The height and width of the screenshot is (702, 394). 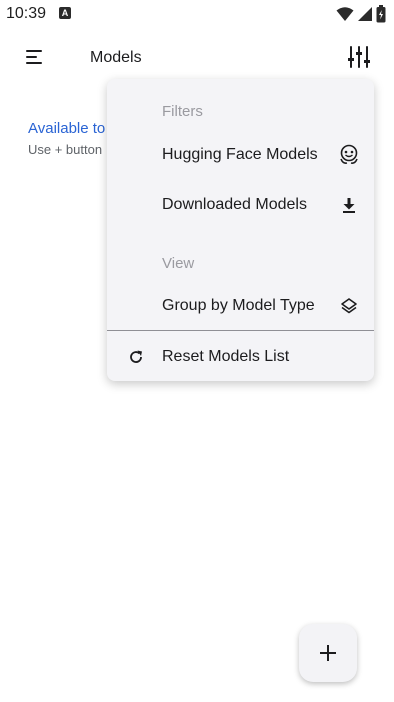 I want to click on hugging-face-icon, so click(x=349, y=155).